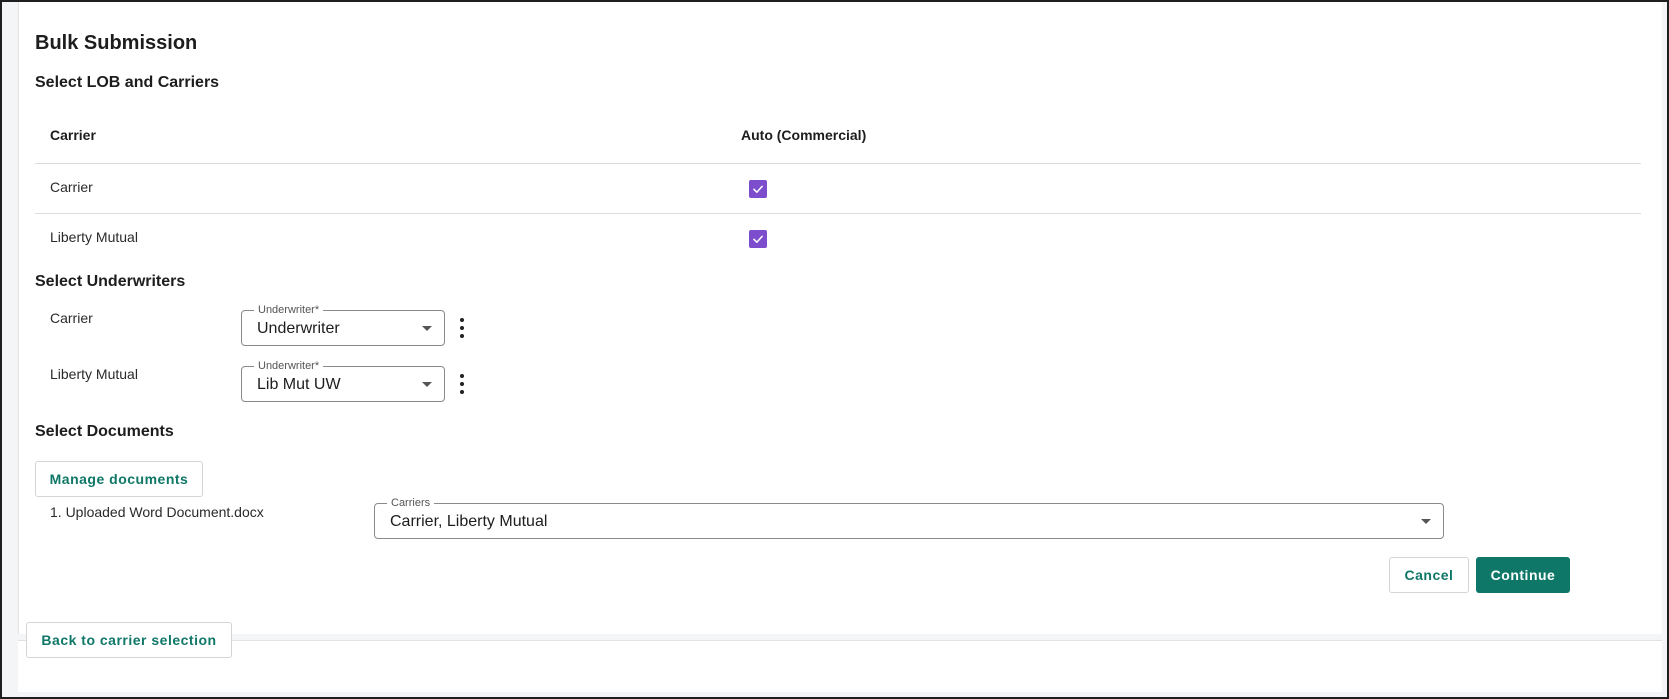 This screenshot has height=699, width=1669. What do you see at coordinates (840, 666) in the screenshot?
I see `footer-bar` at bounding box center [840, 666].